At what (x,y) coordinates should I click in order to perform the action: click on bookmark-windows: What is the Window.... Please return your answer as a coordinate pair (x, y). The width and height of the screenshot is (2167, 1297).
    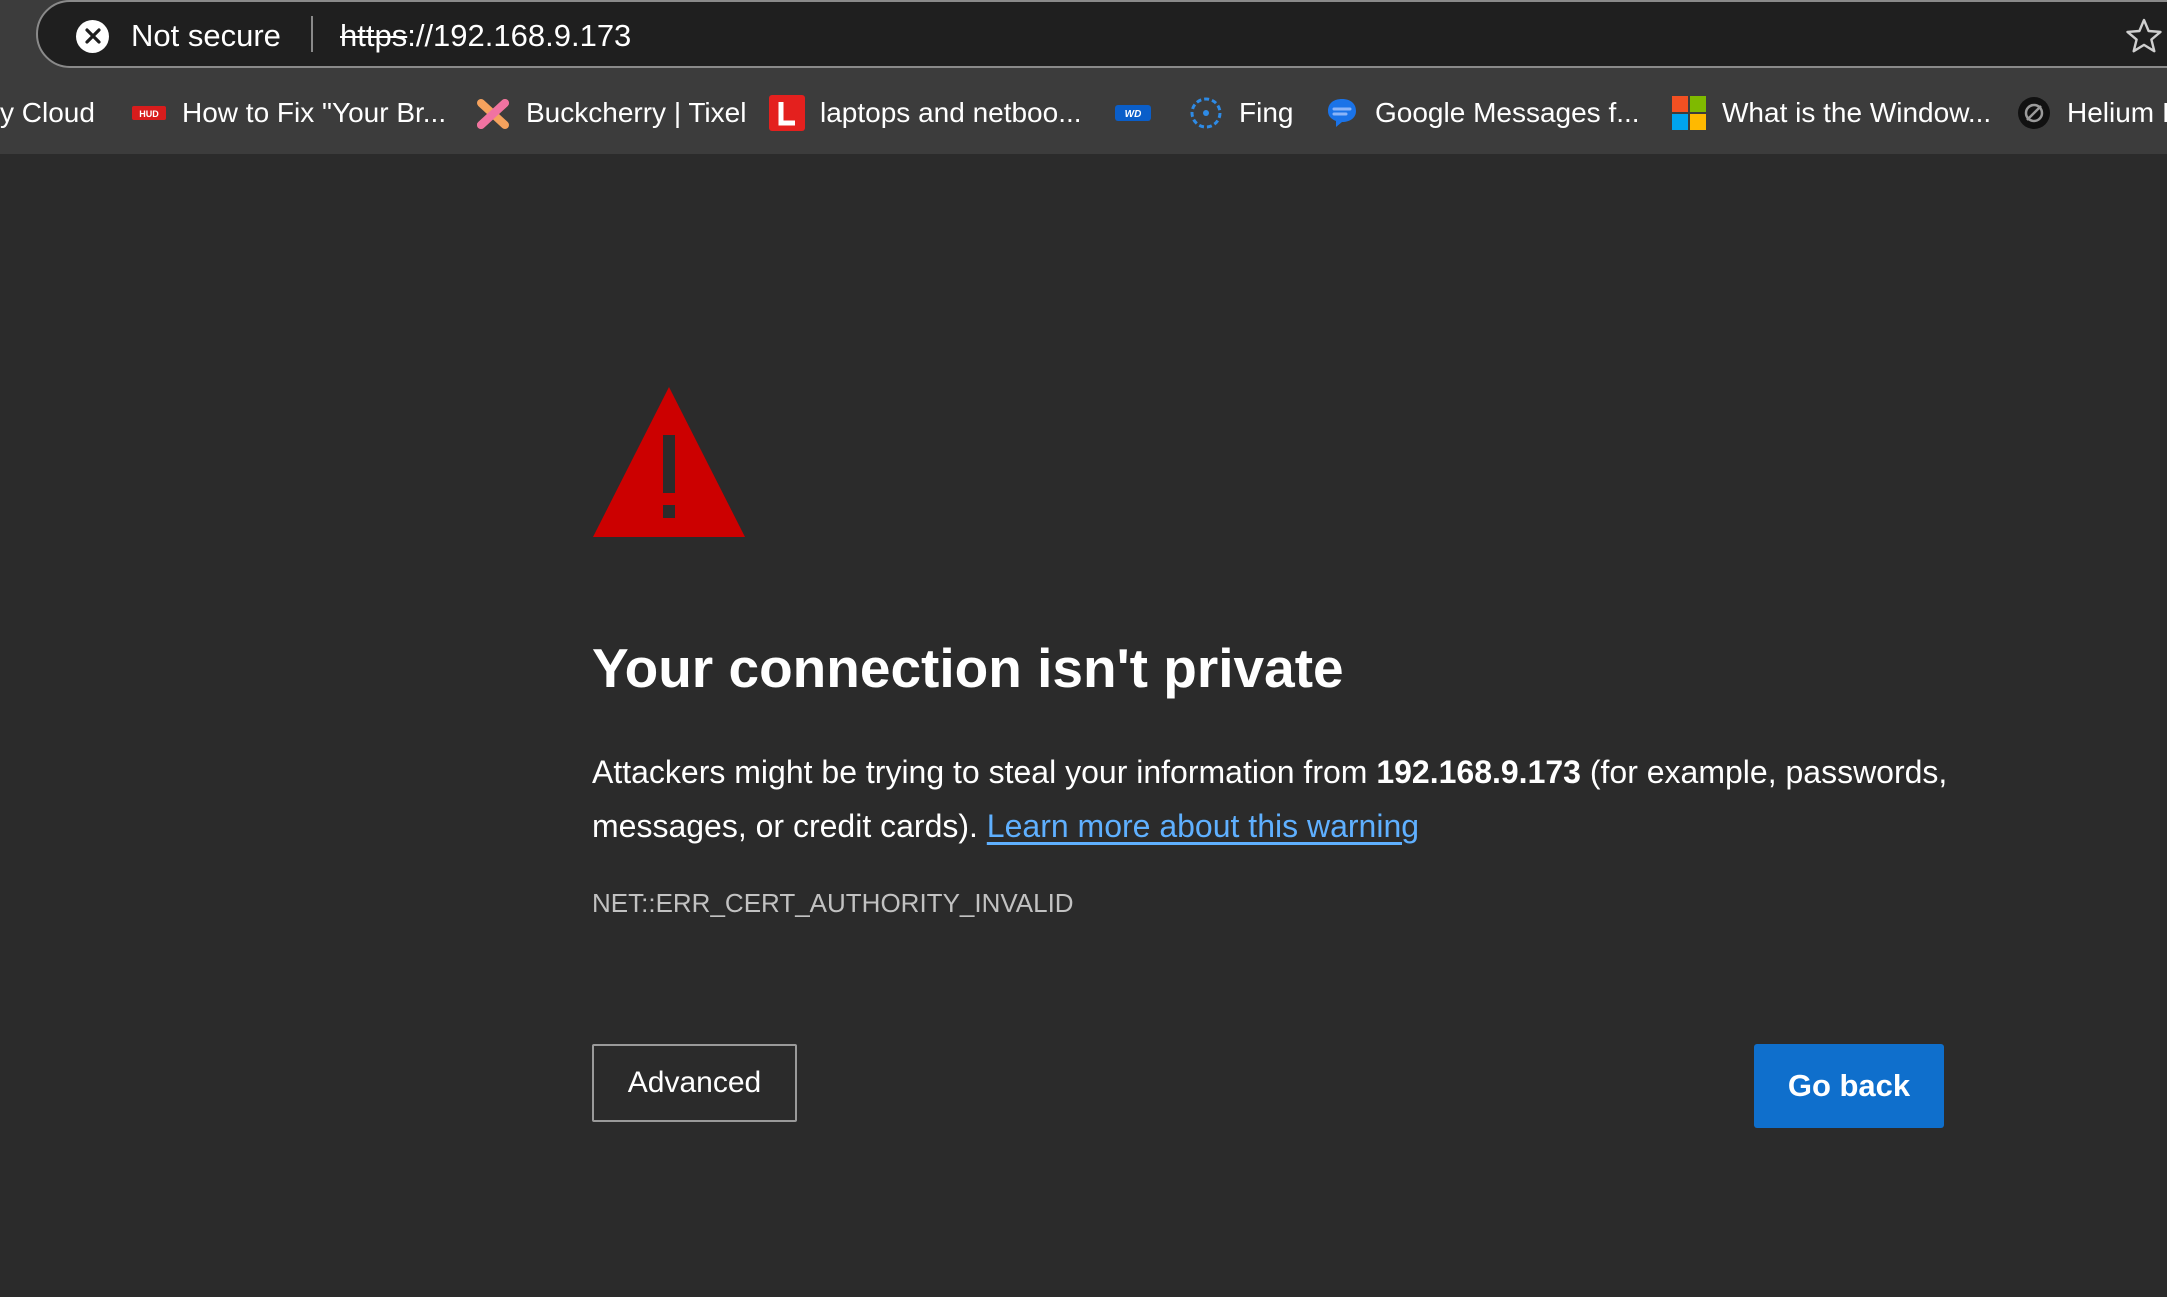
    Looking at the image, I should click on (1831, 113).